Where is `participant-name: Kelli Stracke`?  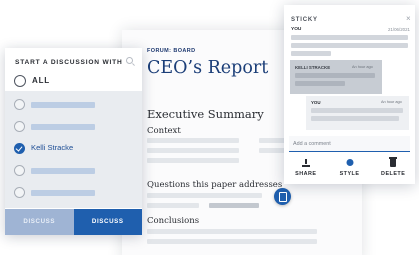
participant-name: Kelli Stracke is located at coordinates (52, 147).